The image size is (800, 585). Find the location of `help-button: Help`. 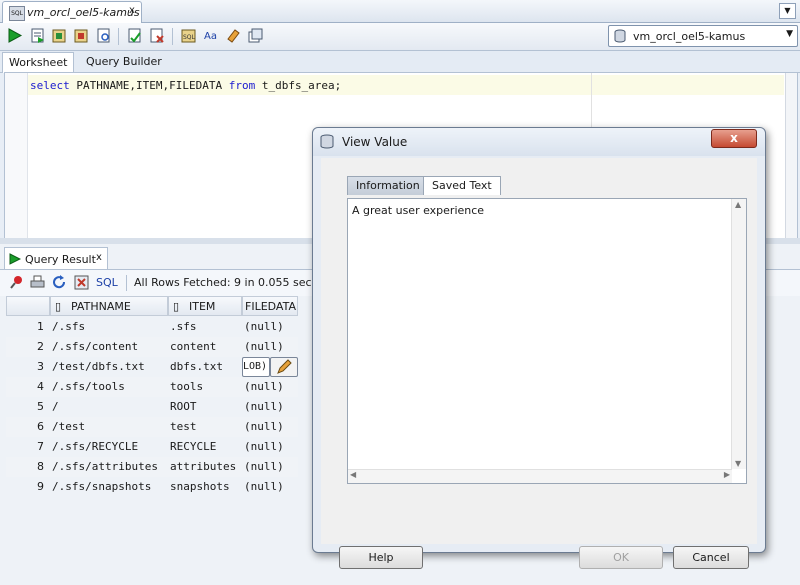

help-button: Help is located at coordinates (381, 557).